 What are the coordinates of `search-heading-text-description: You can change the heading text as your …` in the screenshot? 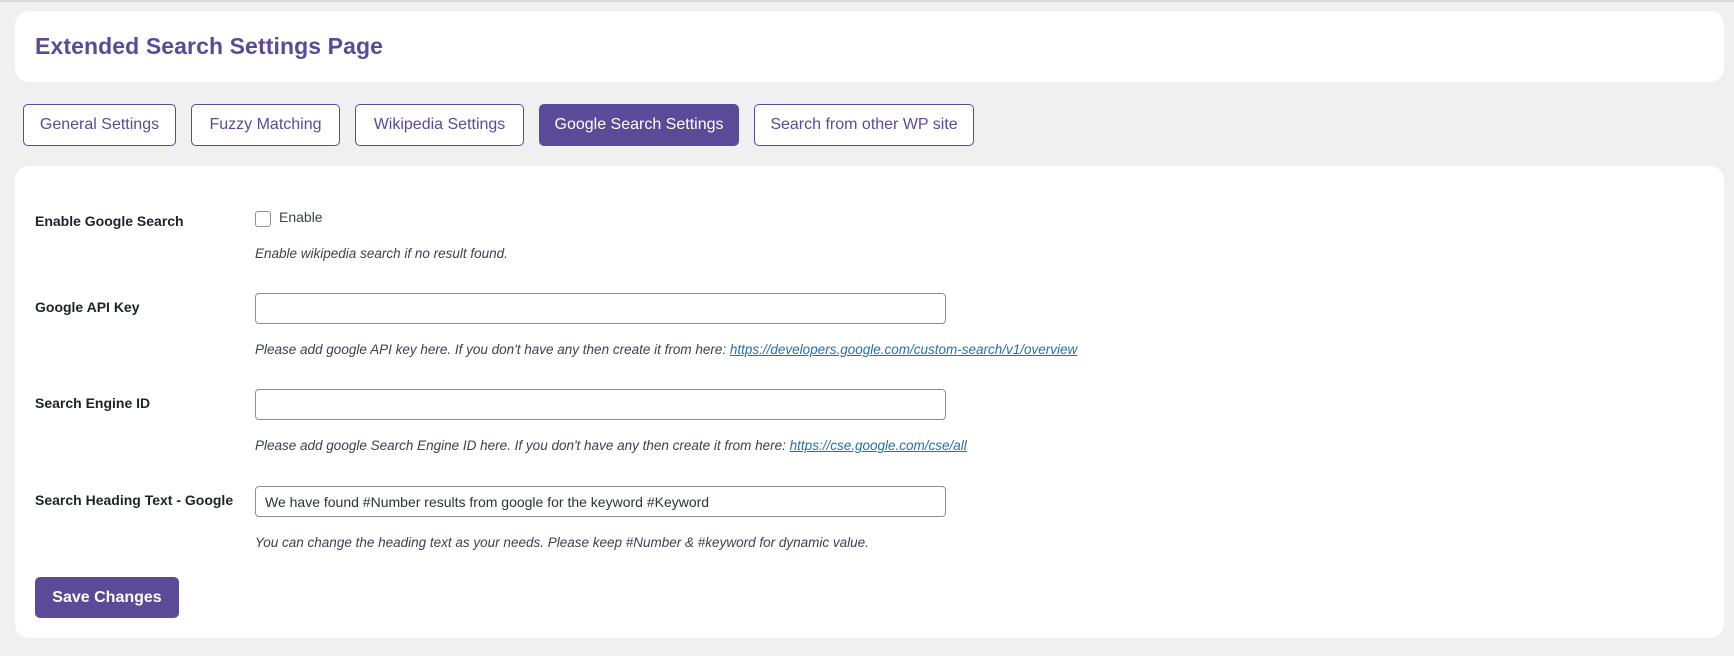 It's located at (562, 542).